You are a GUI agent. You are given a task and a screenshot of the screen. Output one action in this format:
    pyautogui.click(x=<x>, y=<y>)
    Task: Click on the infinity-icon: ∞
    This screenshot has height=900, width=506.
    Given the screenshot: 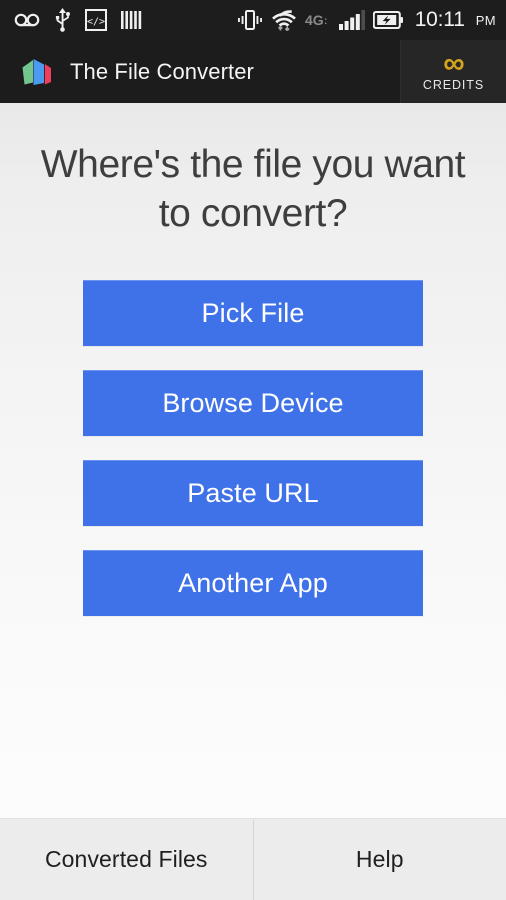 What is the action you would take?
    pyautogui.click(x=453, y=64)
    